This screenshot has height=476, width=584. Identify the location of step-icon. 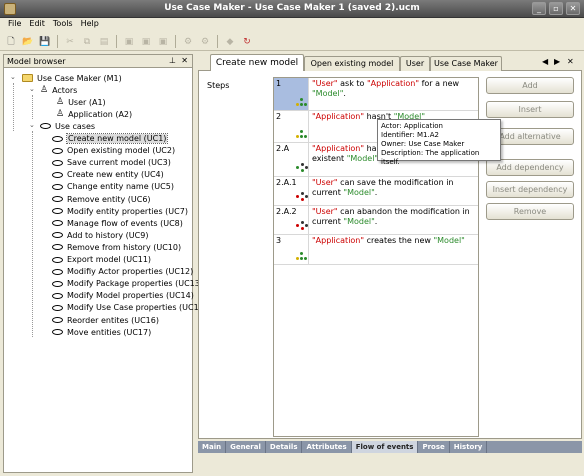
(302, 256).